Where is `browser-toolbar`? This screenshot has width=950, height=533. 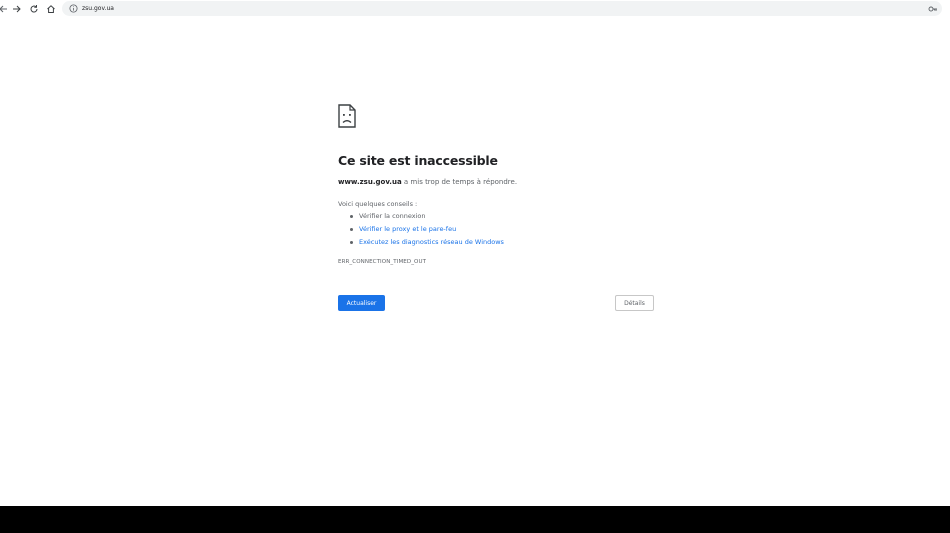
browser-toolbar is located at coordinates (475, 9).